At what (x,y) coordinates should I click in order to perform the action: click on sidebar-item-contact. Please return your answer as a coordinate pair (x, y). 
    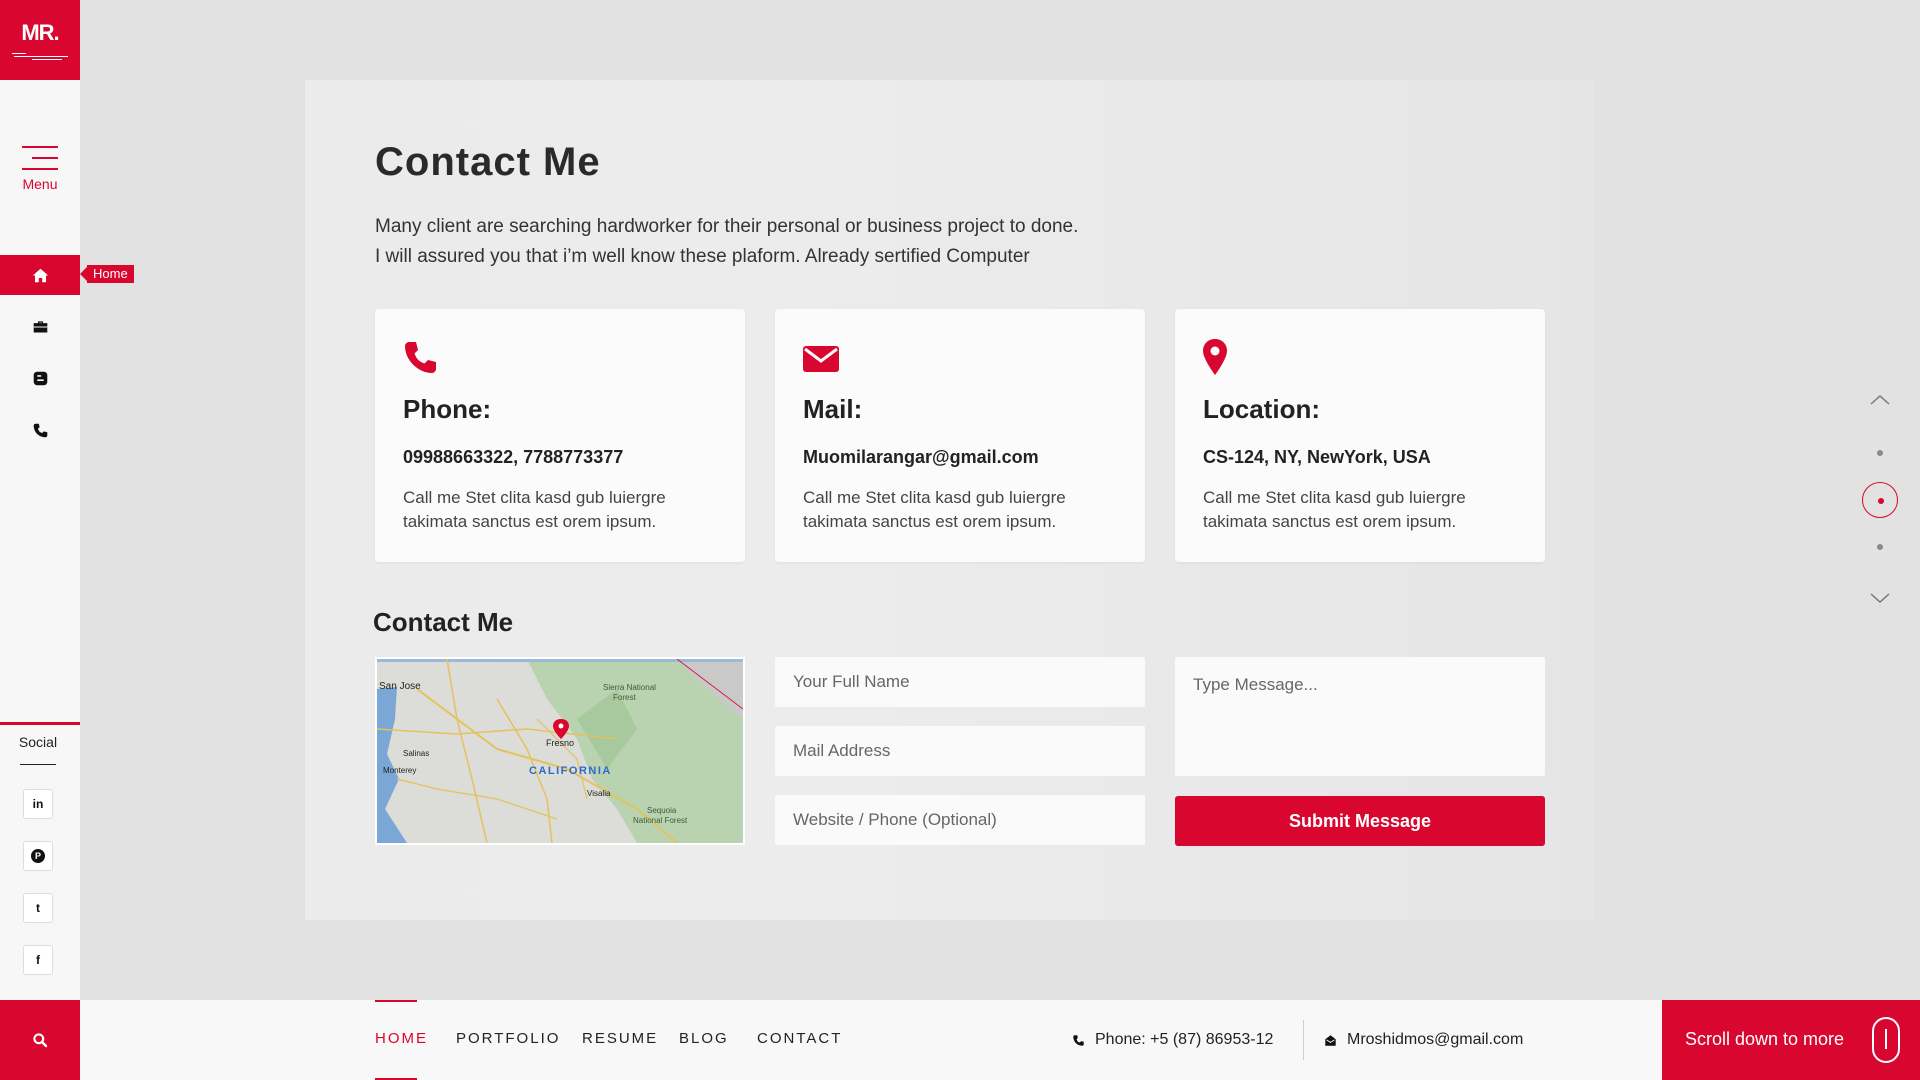
    Looking at the image, I should click on (40, 430).